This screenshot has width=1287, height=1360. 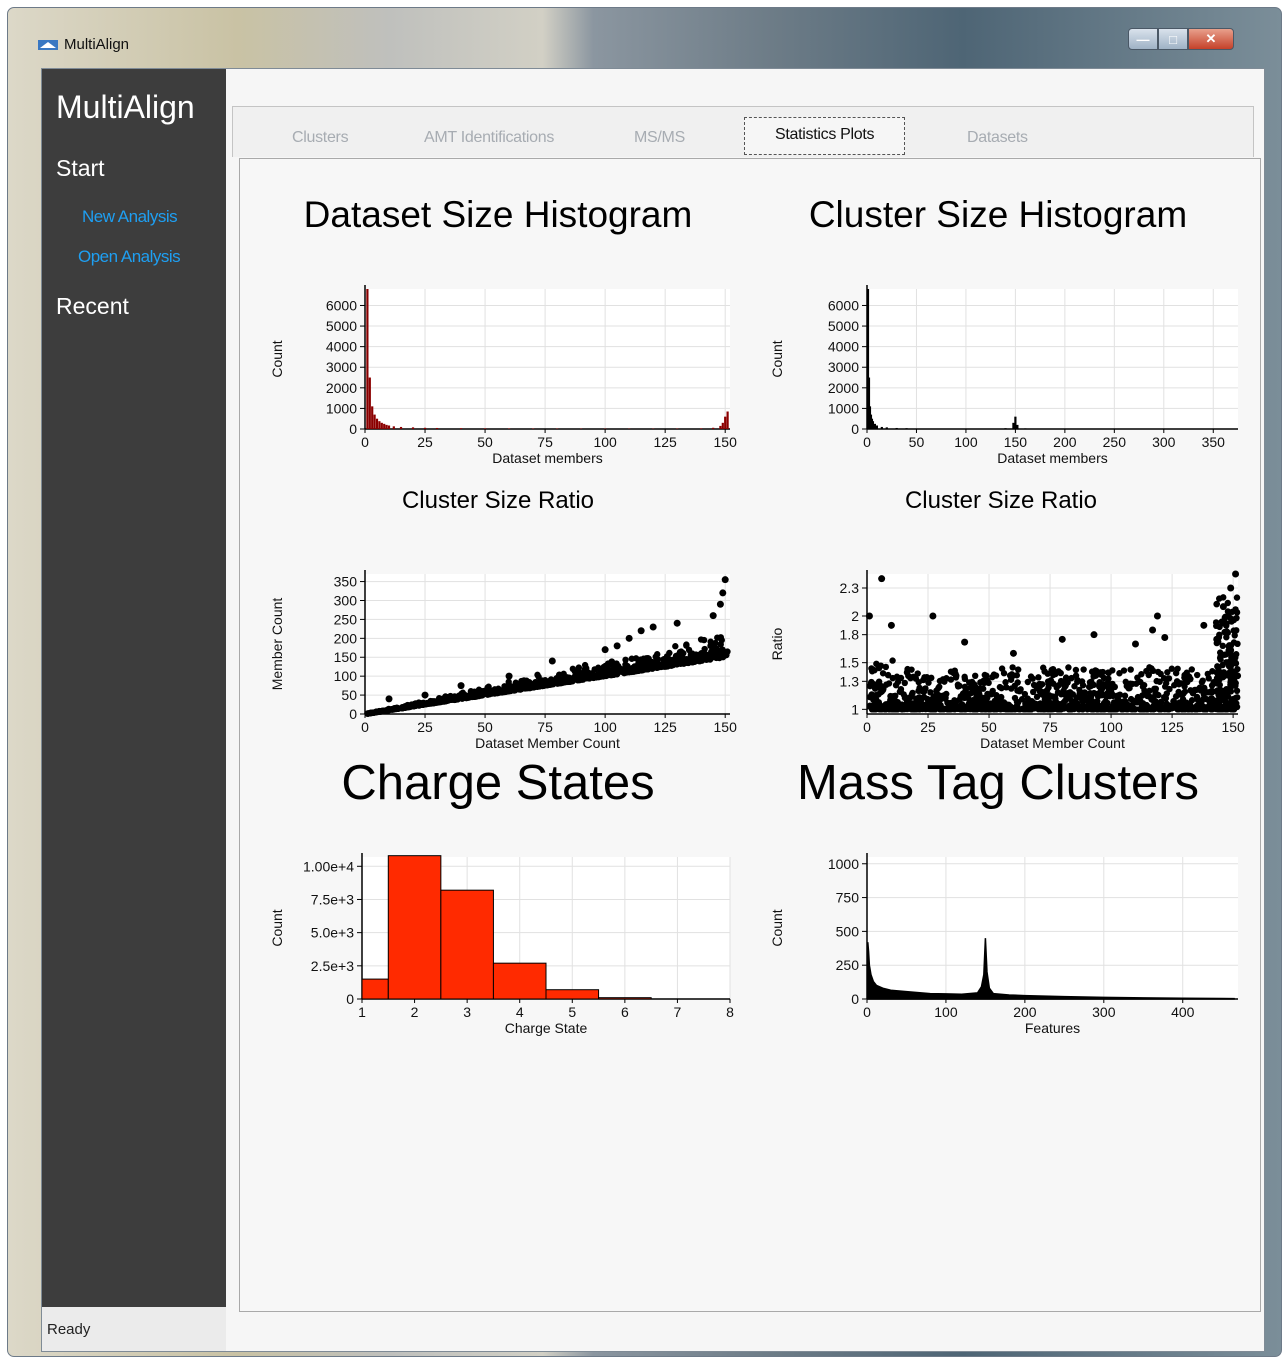 What do you see at coordinates (659, 138) in the screenshot?
I see `tab-msms: MS/MS` at bounding box center [659, 138].